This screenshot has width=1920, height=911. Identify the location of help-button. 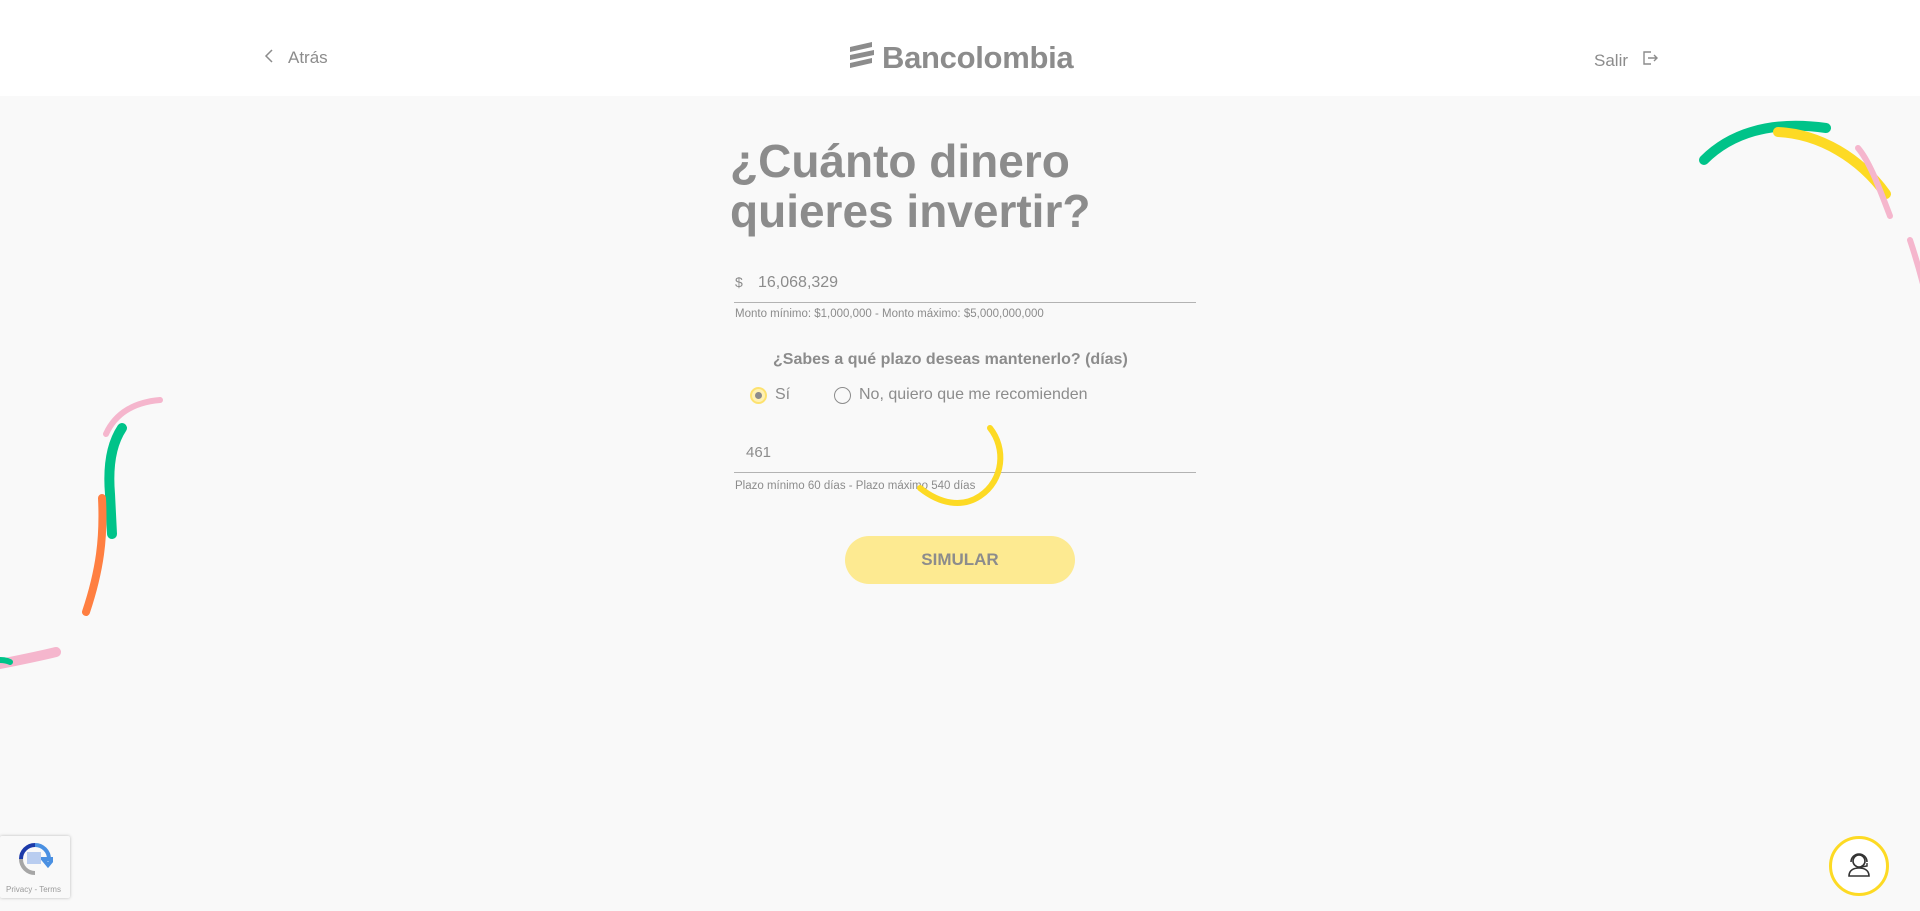
(1859, 866).